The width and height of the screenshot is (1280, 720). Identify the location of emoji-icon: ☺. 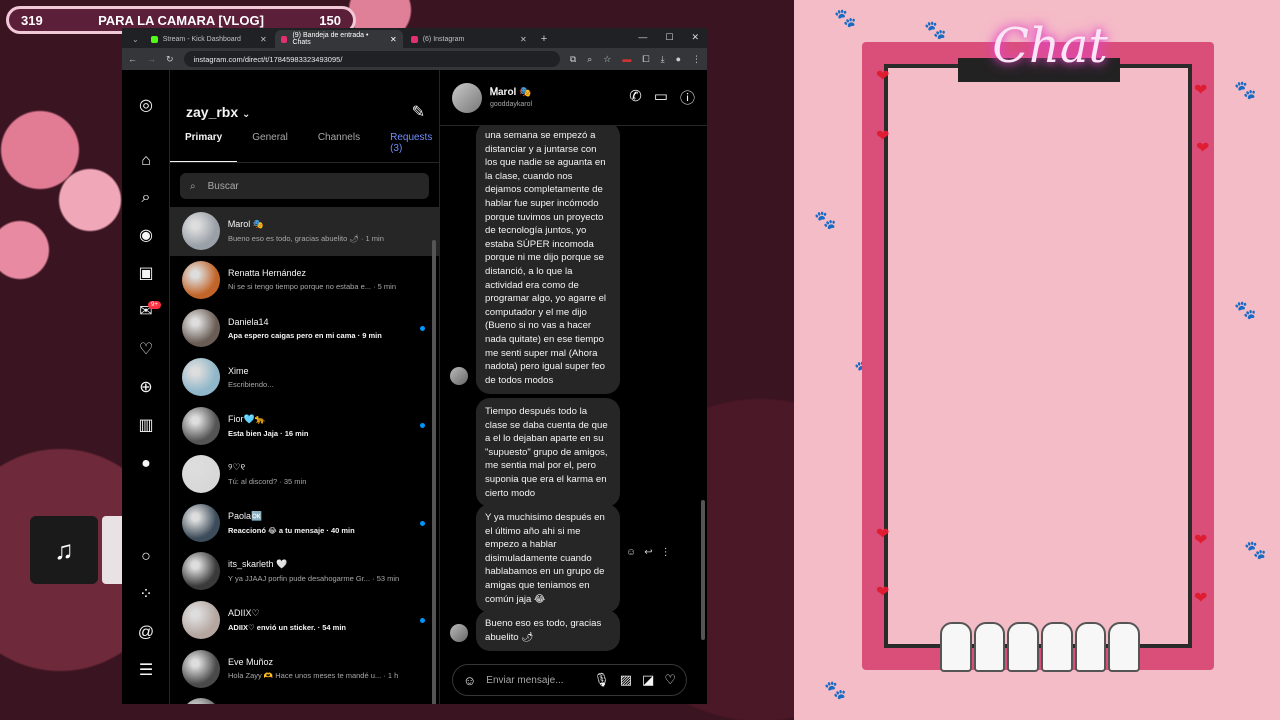
(469, 680).